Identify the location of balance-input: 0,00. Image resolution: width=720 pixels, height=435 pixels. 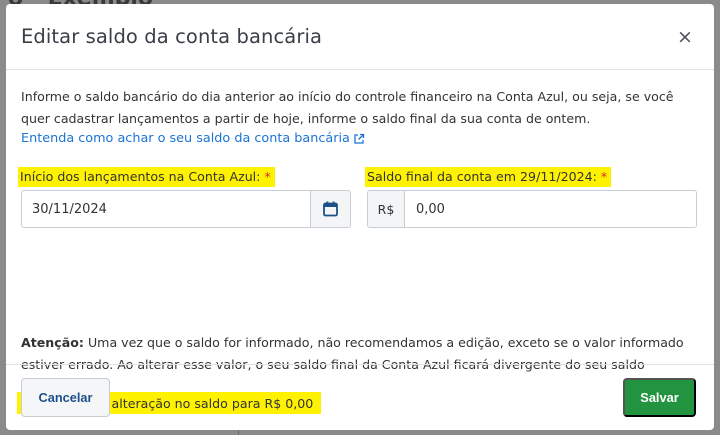
(550, 209).